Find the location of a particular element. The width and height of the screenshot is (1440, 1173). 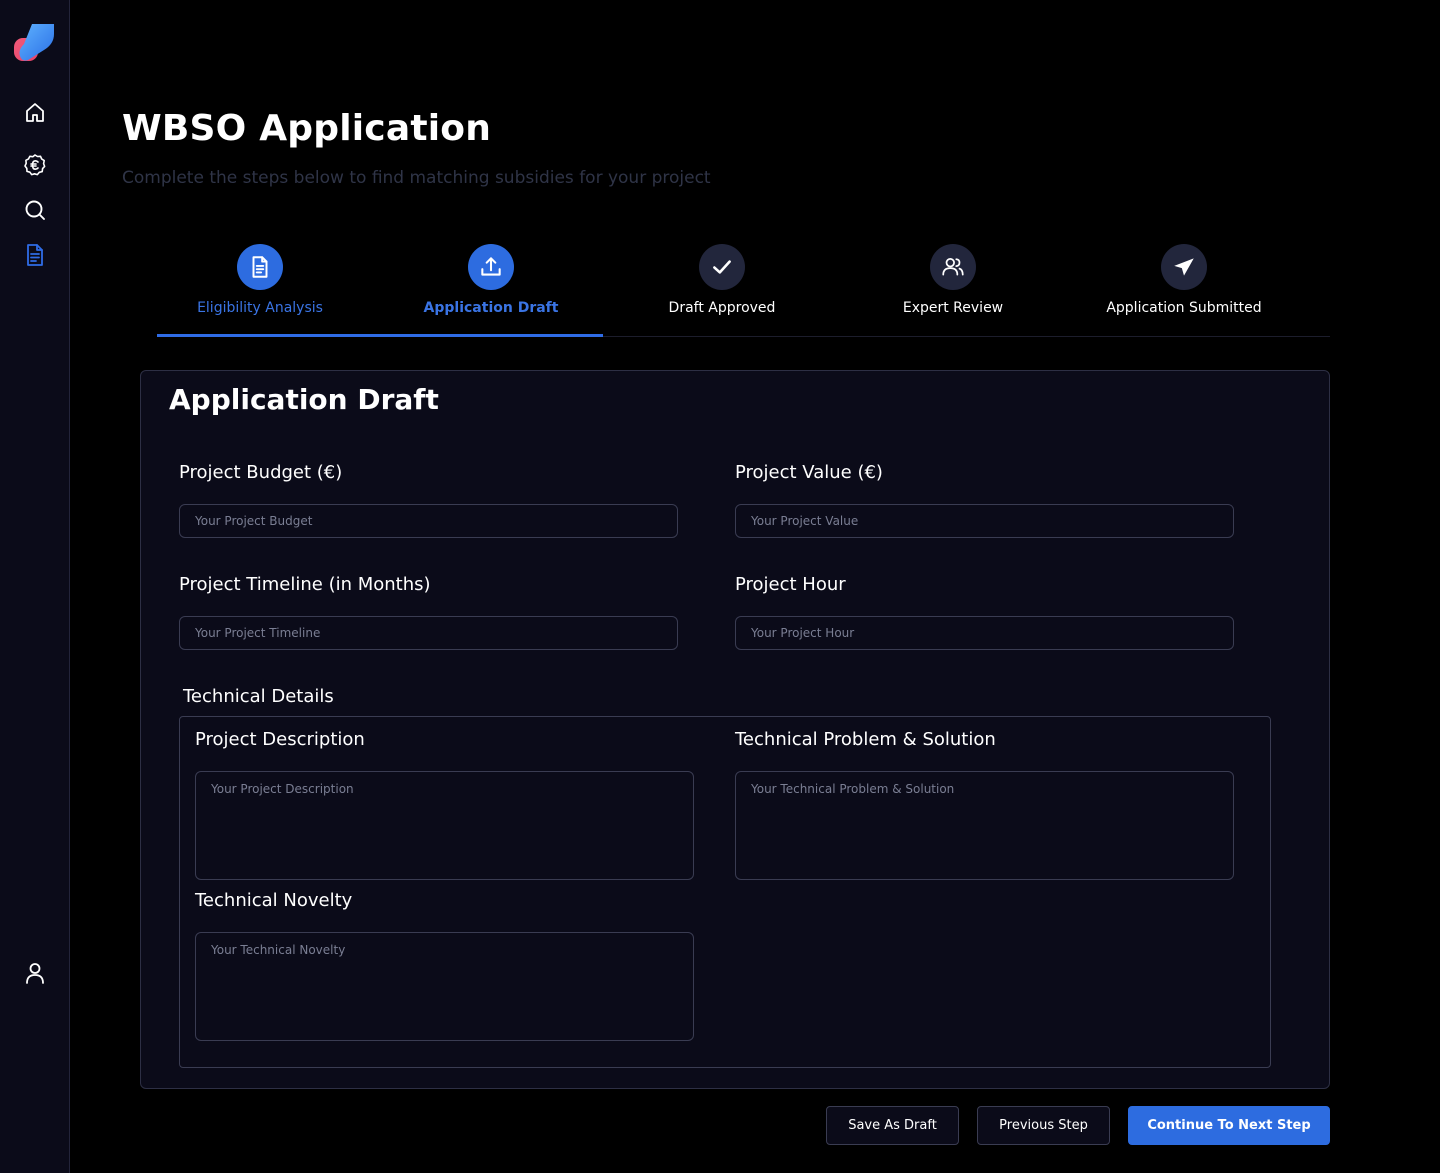

project-hour-label: Project Hour is located at coordinates (790, 584).